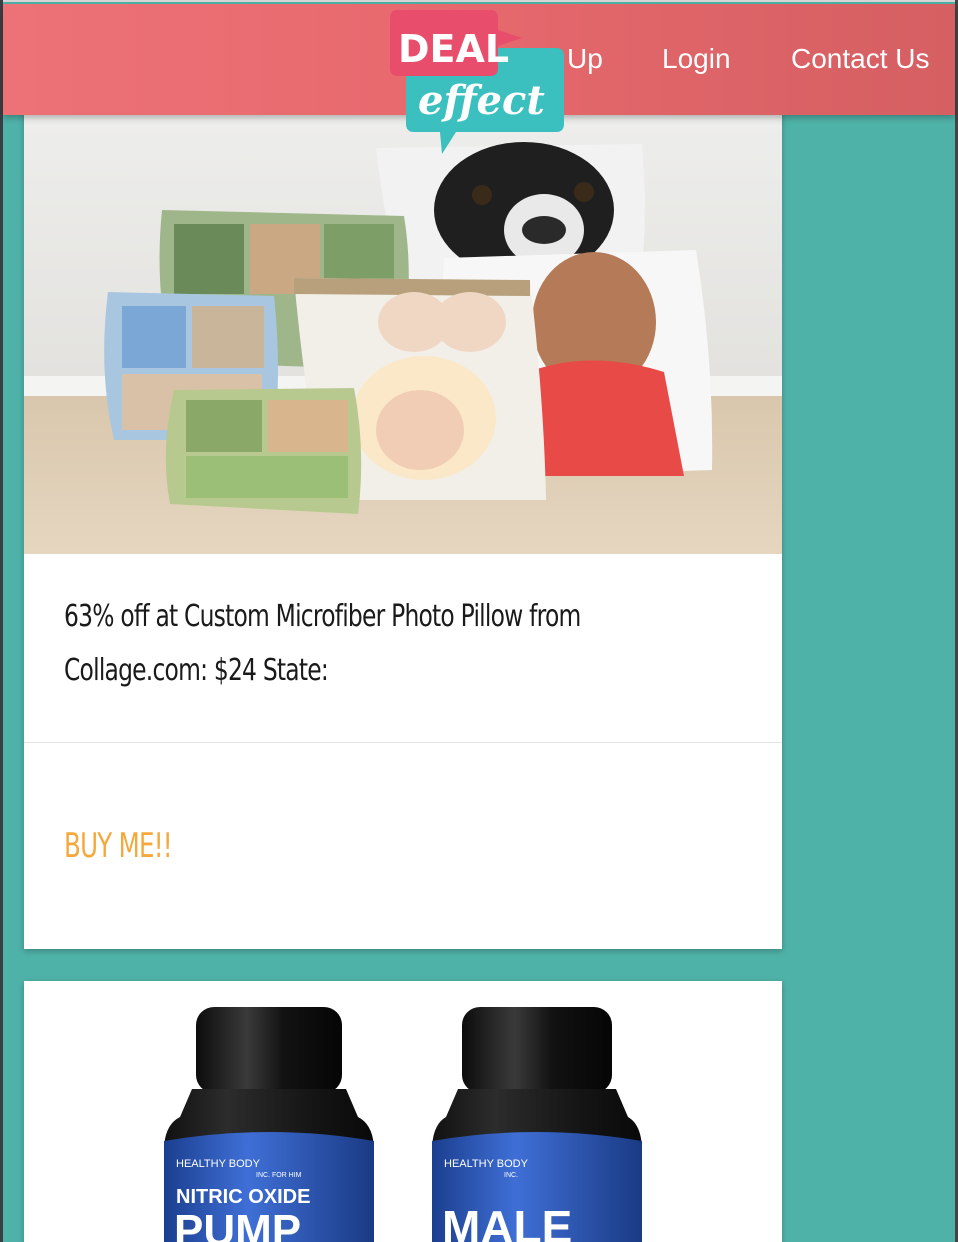  I want to click on bottle1-brand-text: HEALTHY BODY, so click(218, 1164).